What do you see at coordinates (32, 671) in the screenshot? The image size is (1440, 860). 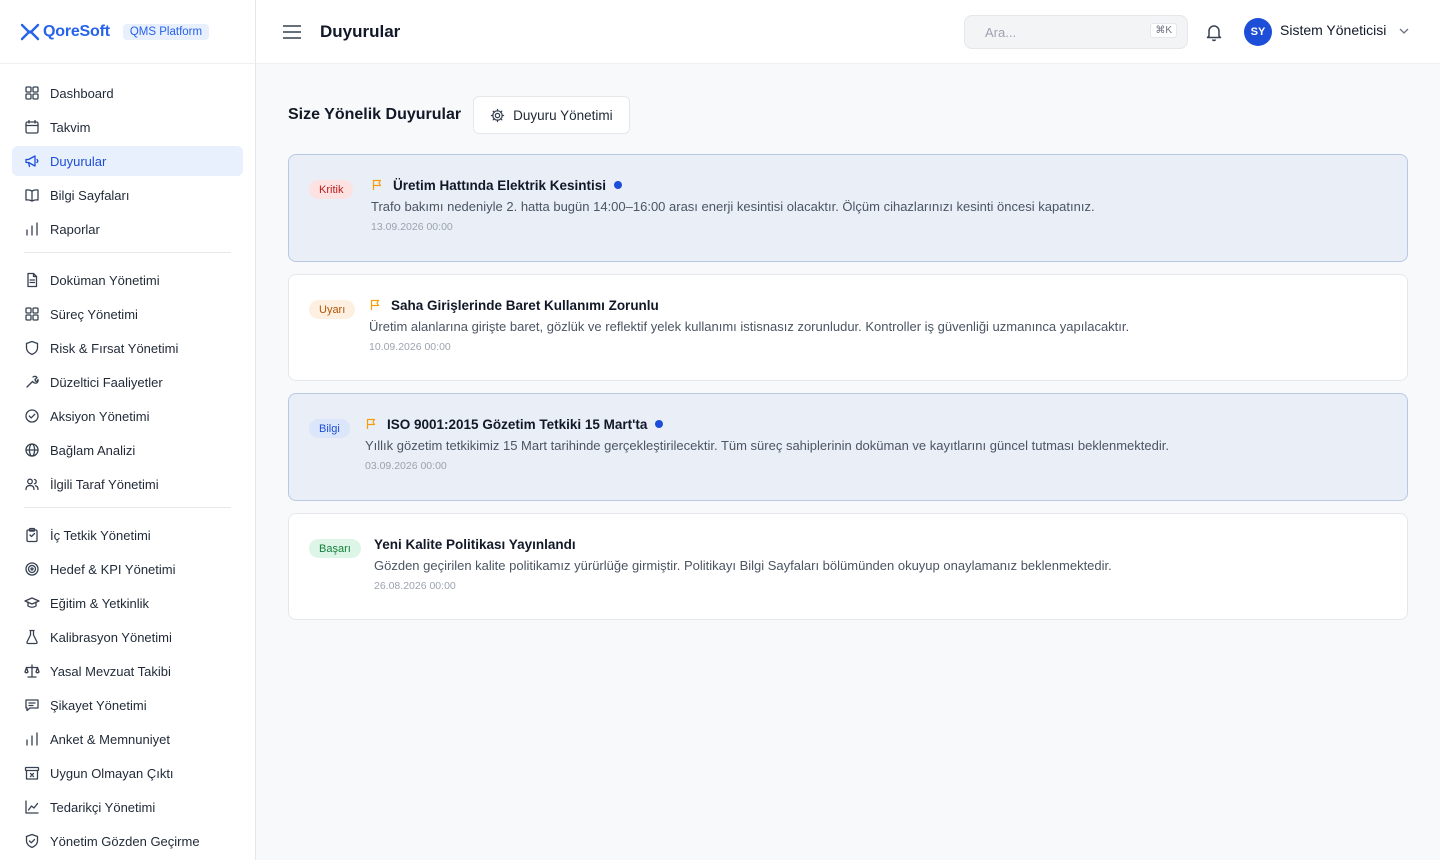 I see `scale-icon` at bounding box center [32, 671].